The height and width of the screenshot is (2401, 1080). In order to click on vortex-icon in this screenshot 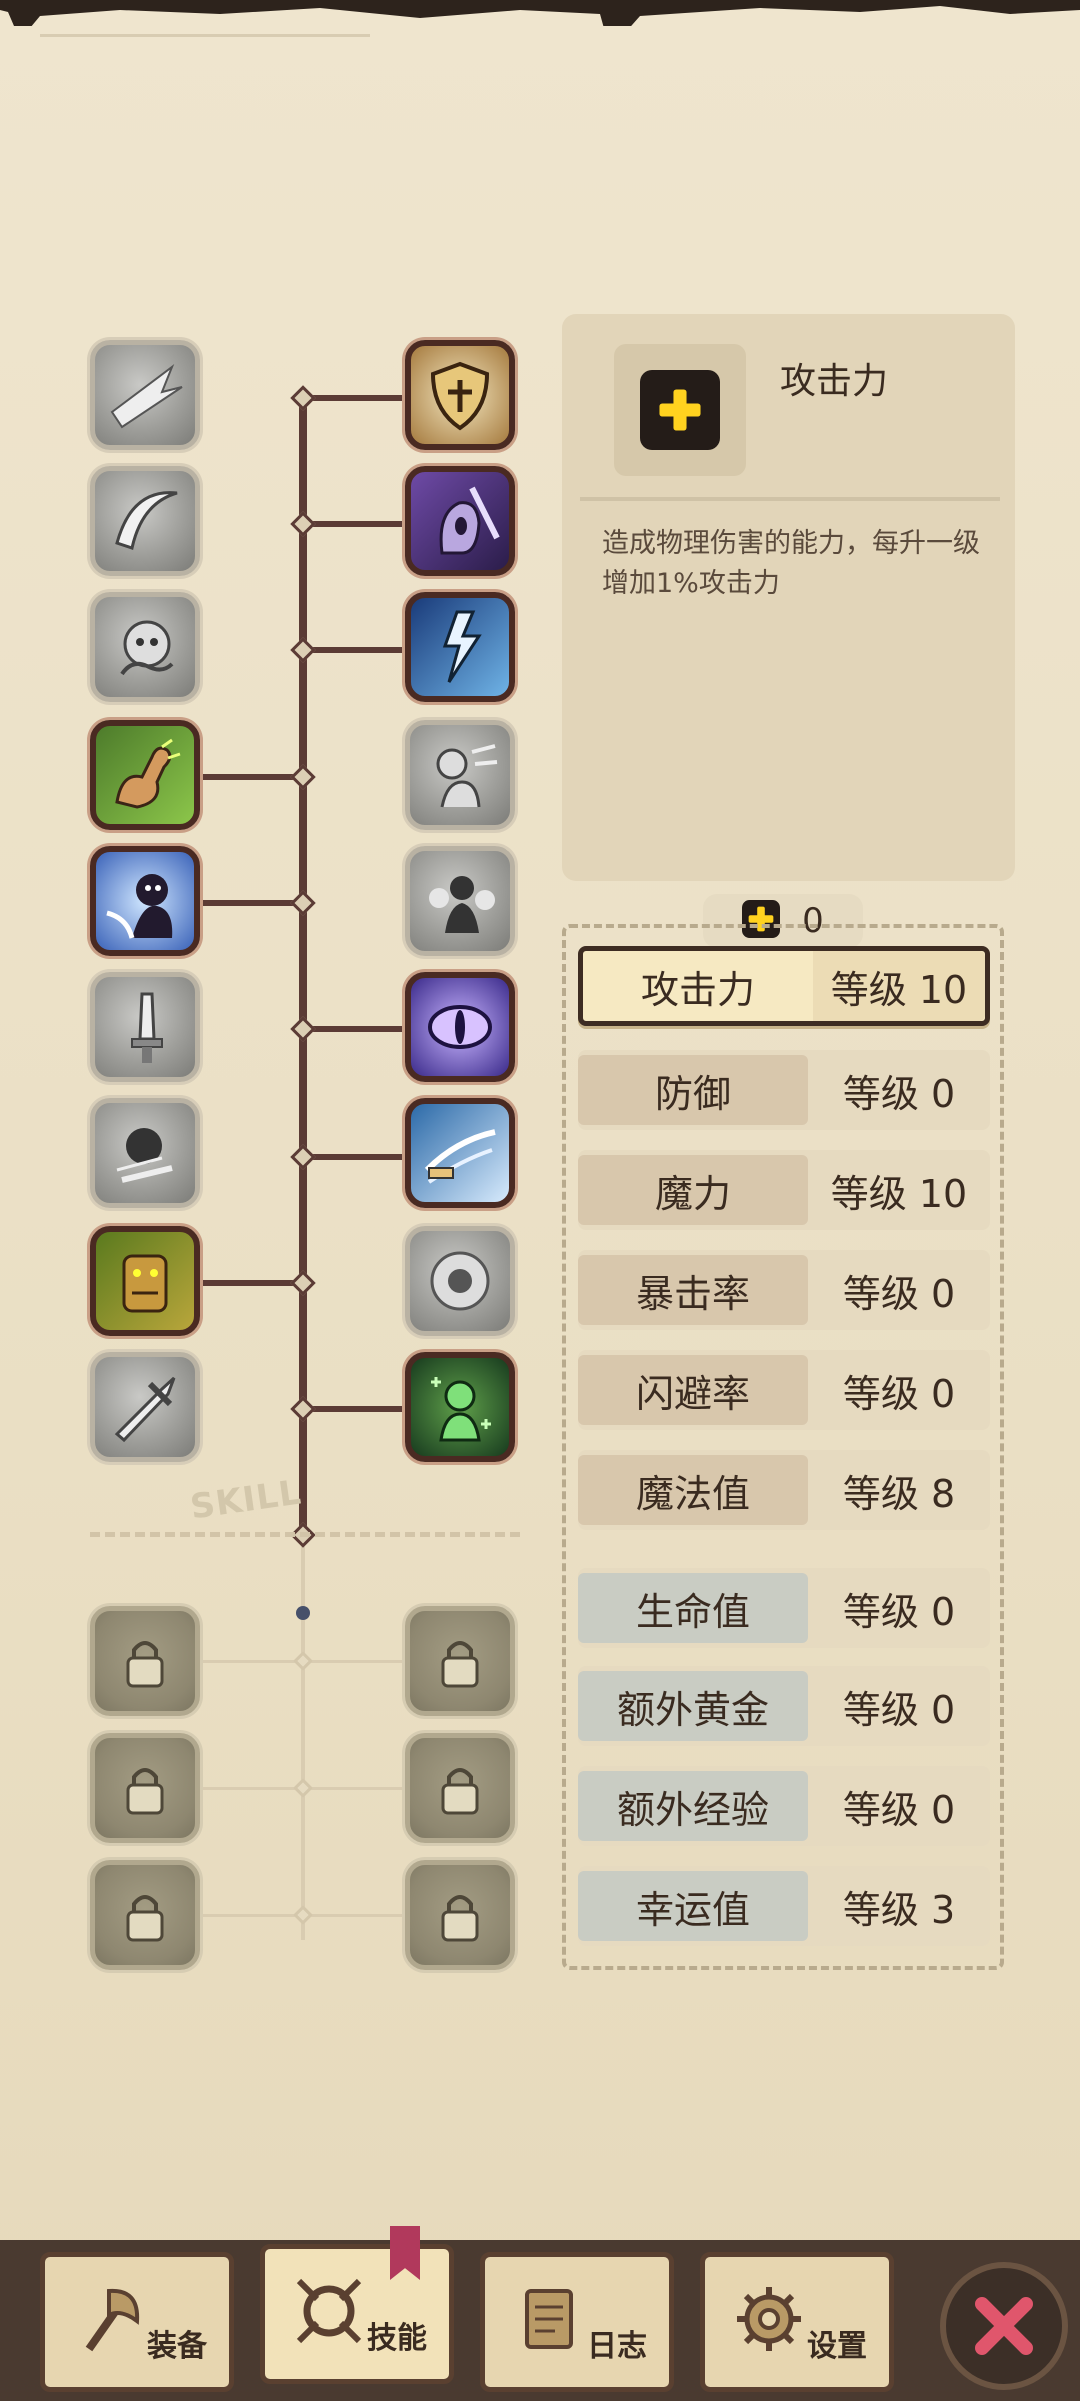, I will do `click(460, 1281)`.